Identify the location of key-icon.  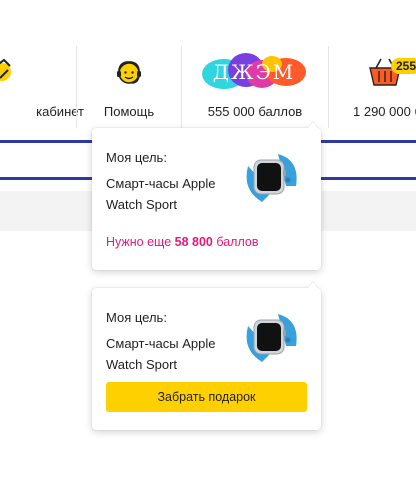
(5, 69).